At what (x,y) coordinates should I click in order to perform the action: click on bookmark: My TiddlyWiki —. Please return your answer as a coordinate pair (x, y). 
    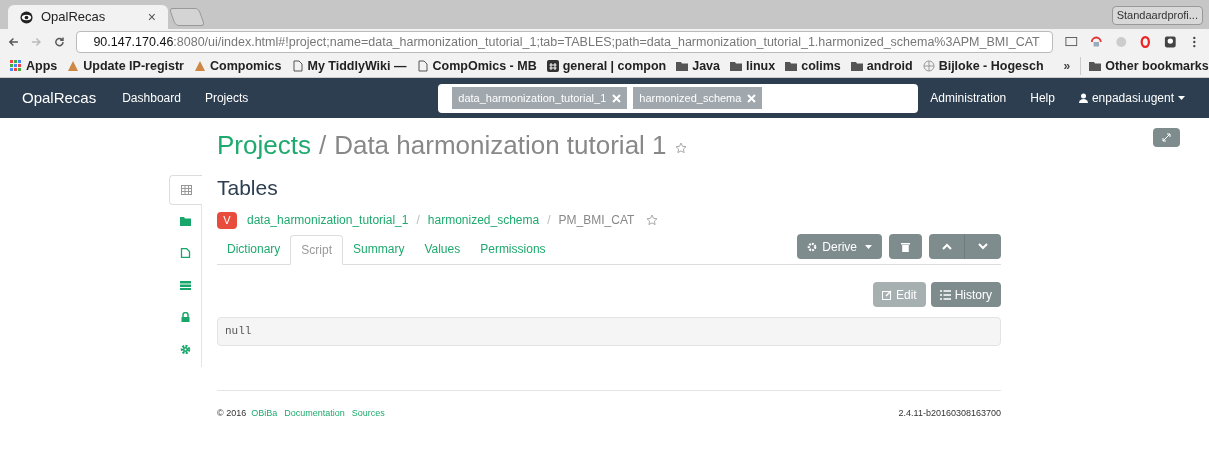
    Looking at the image, I should click on (349, 66).